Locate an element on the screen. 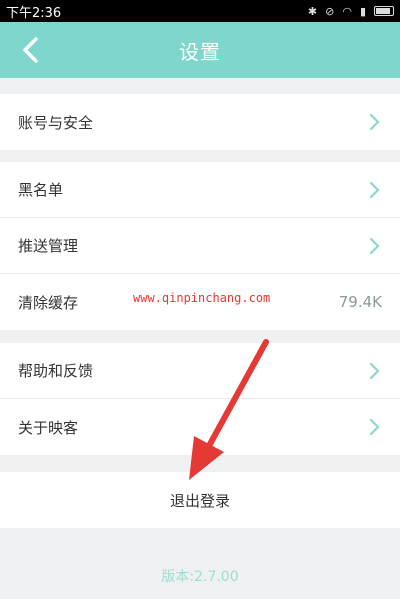 This screenshot has width=400, height=599. status-time: 下午2:36 is located at coordinates (34, 13).